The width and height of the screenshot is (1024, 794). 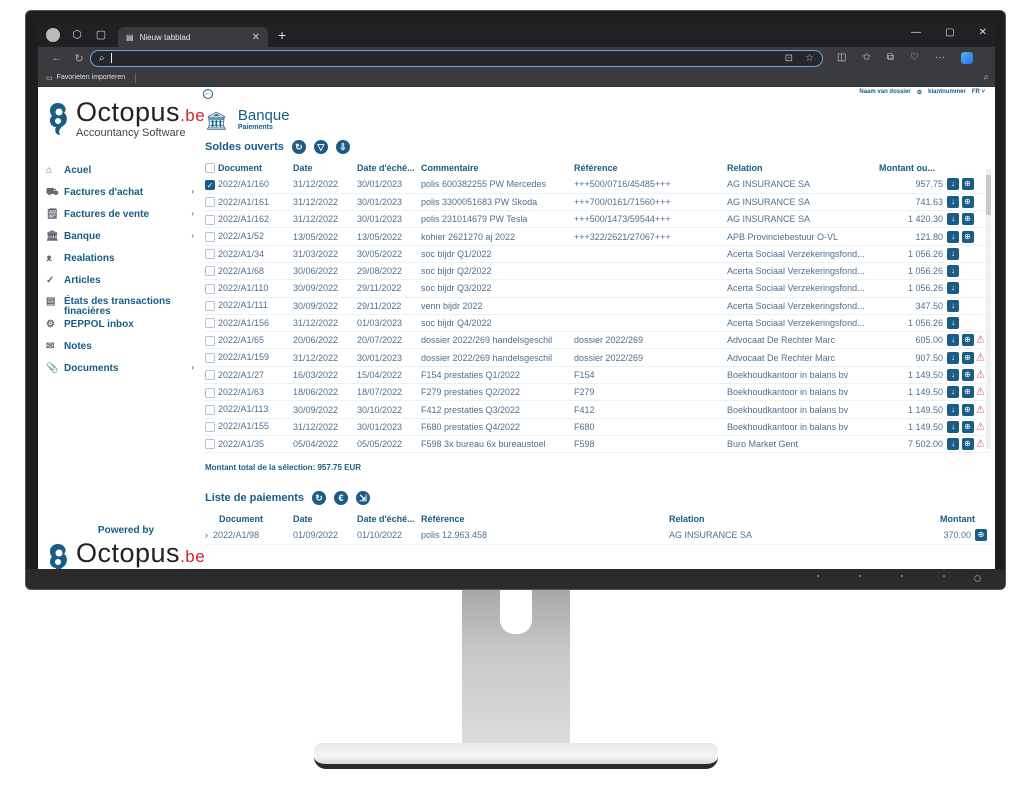 I want to click on table-scrollbar, so click(x=988, y=309).